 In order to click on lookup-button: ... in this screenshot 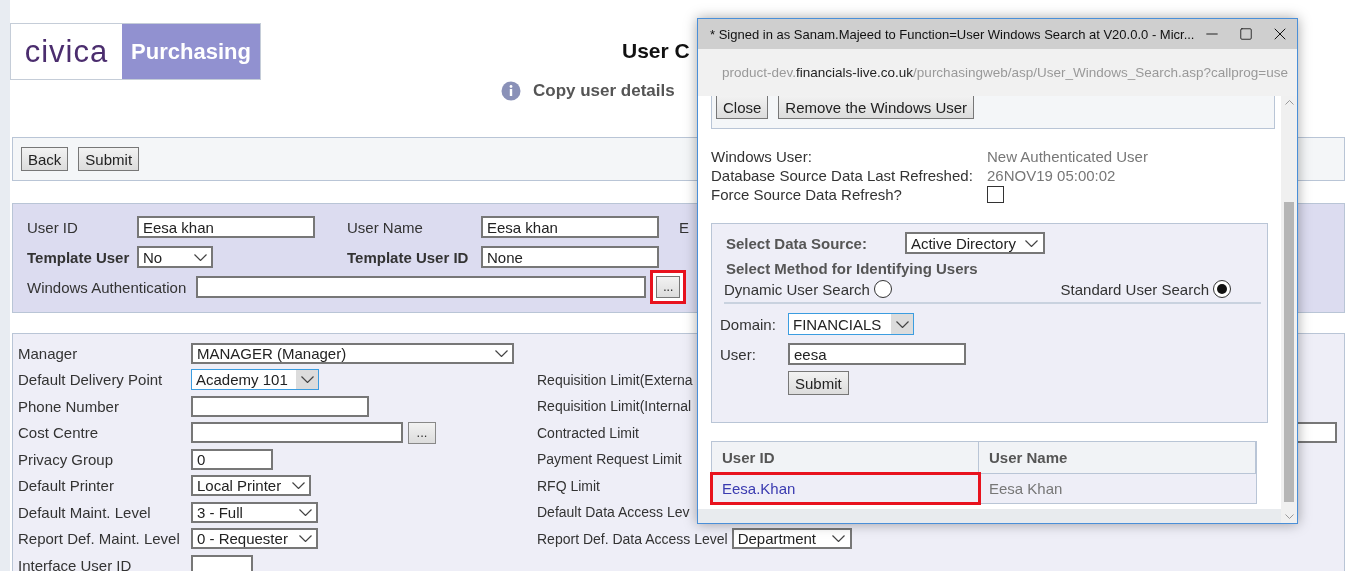, I will do `click(422, 432)`.